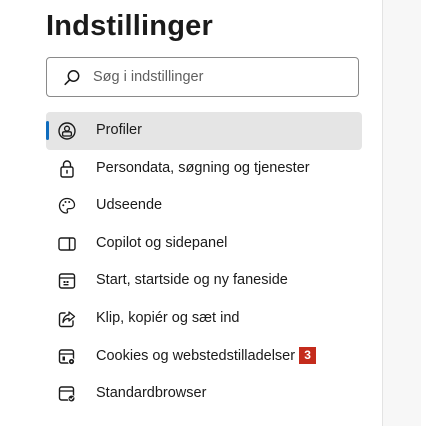  Describe the element at coordinates (129, 26) in the screenshot. I see `page-title: Indstillinger` at that location.